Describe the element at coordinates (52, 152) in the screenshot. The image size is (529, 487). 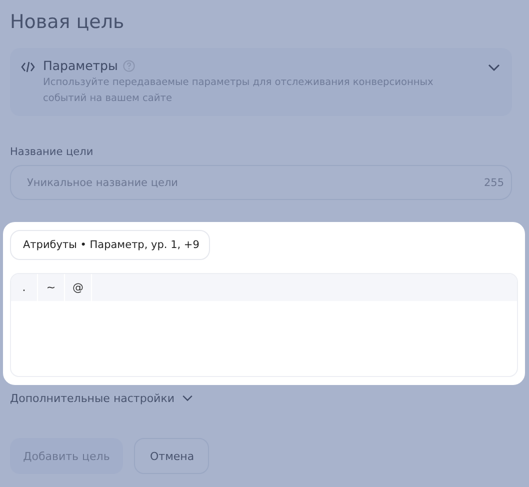
I see `field-label: Название цели` at that location.